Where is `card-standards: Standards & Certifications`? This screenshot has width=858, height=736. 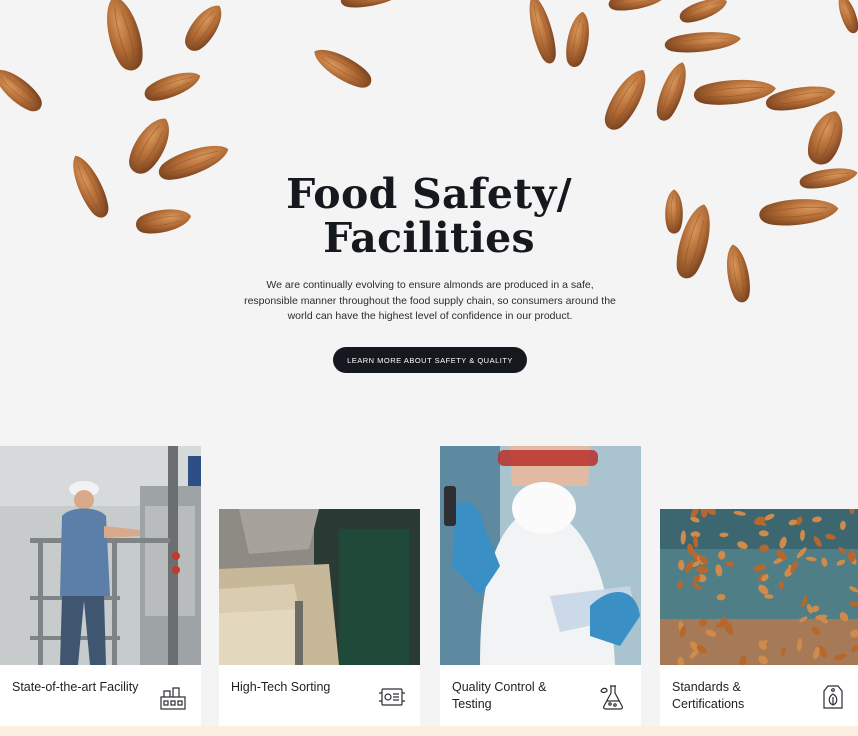 card-standards: Standards & Certifications is located at coordinates (759, 617).